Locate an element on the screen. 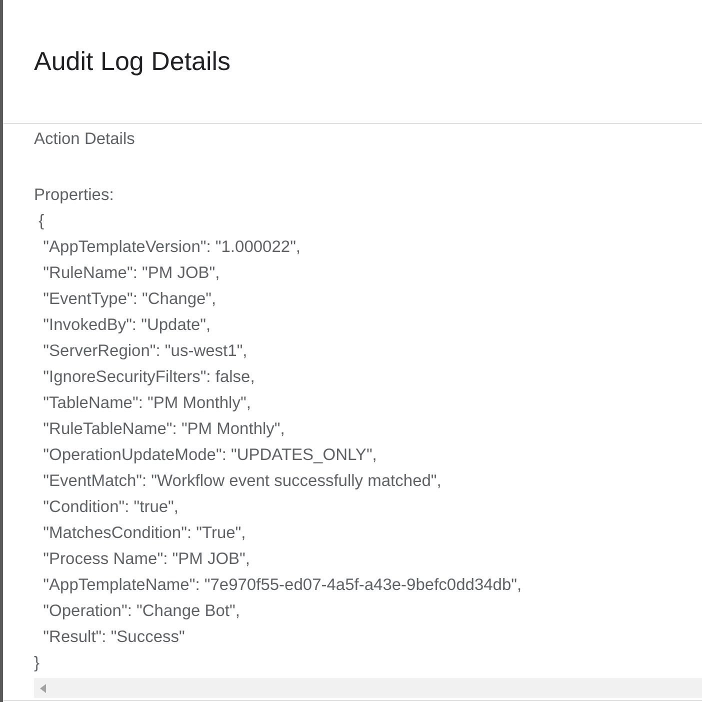 This screenshot has height=702, width=702. json-line: "InvokedBy": "Update", is located at coordinates (126, 325).